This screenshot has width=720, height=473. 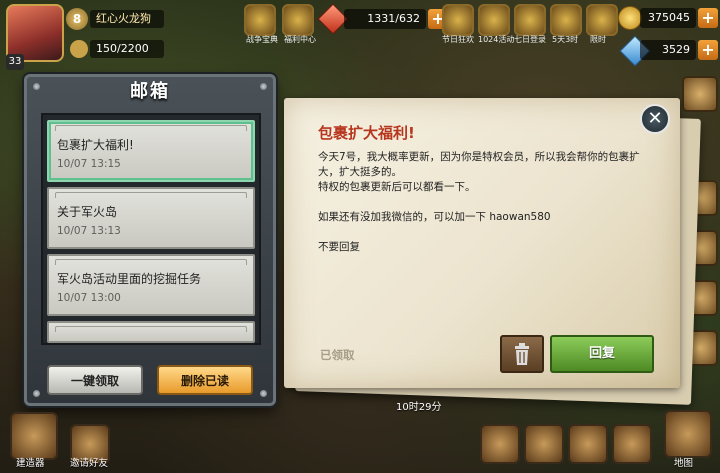 What do you see at coordinates (95, 380) in the screenshot?
I see `claim-all-button: 一键领取` at bounding box center [95, 380].